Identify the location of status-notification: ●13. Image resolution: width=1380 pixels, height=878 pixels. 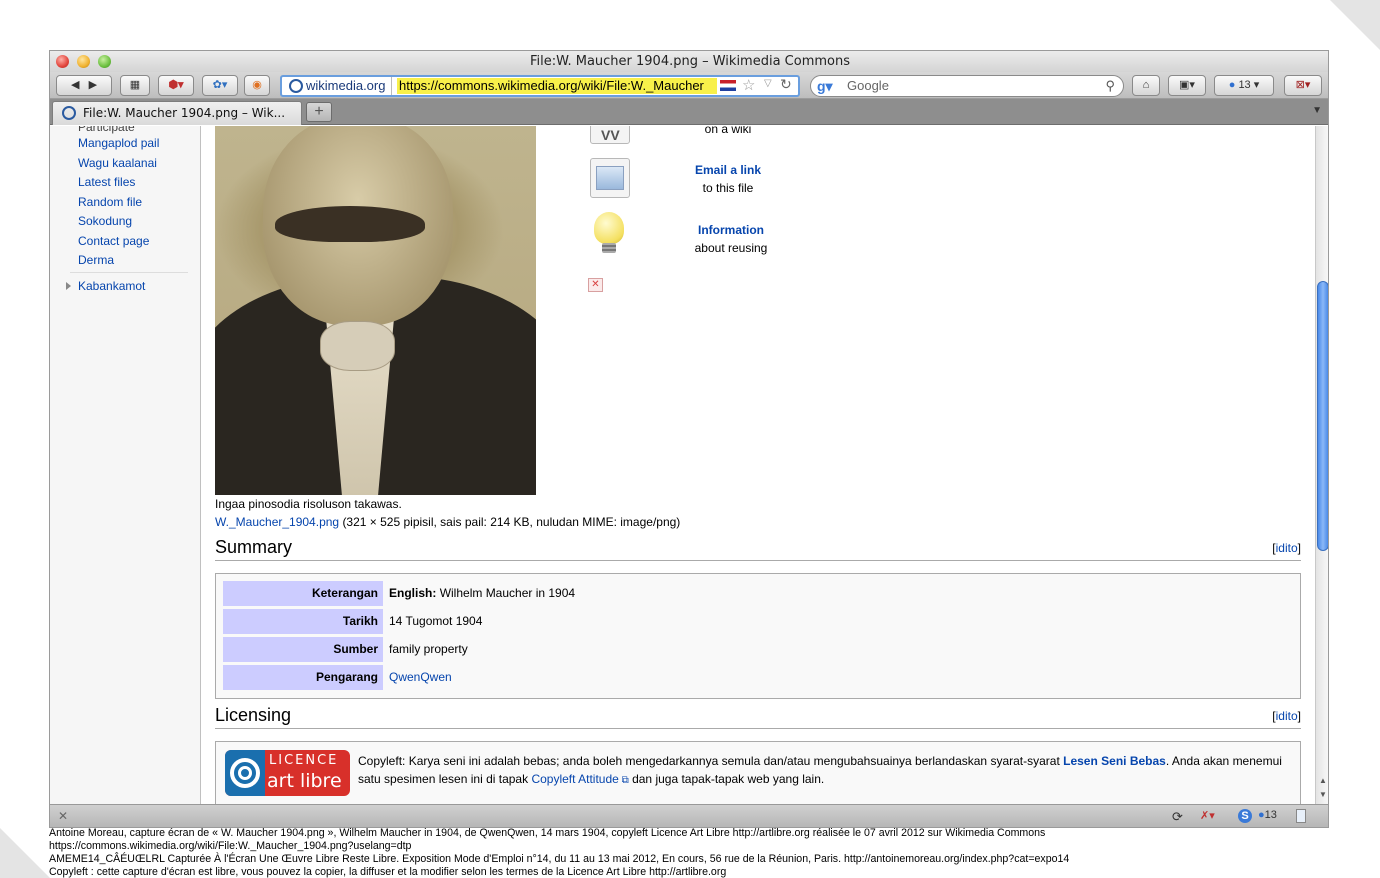
(1267, 815).